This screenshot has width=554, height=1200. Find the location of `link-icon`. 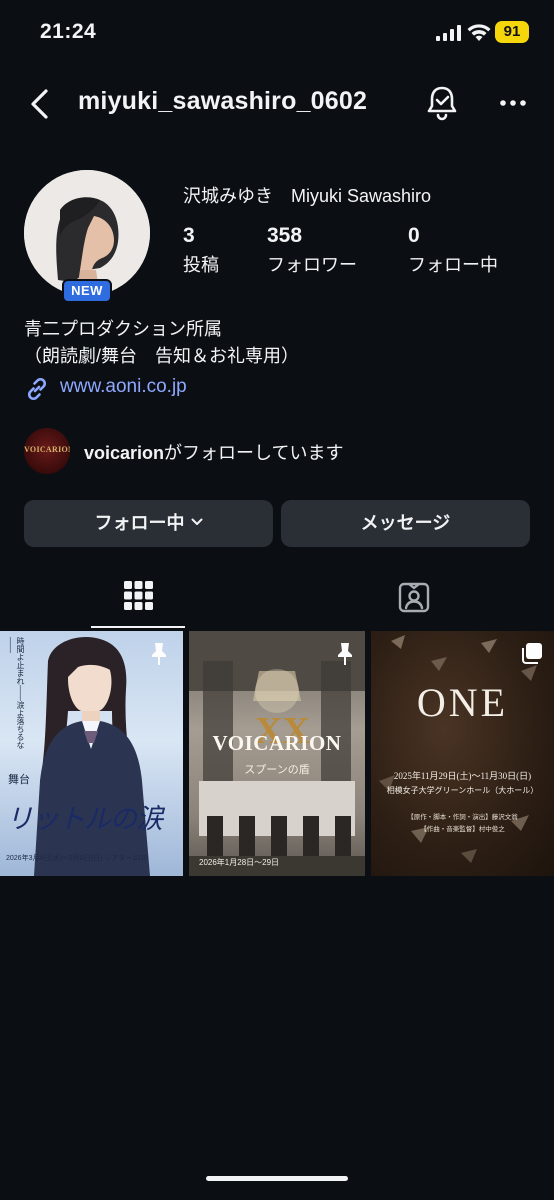

link-icon is located at coordinates (37, 389).